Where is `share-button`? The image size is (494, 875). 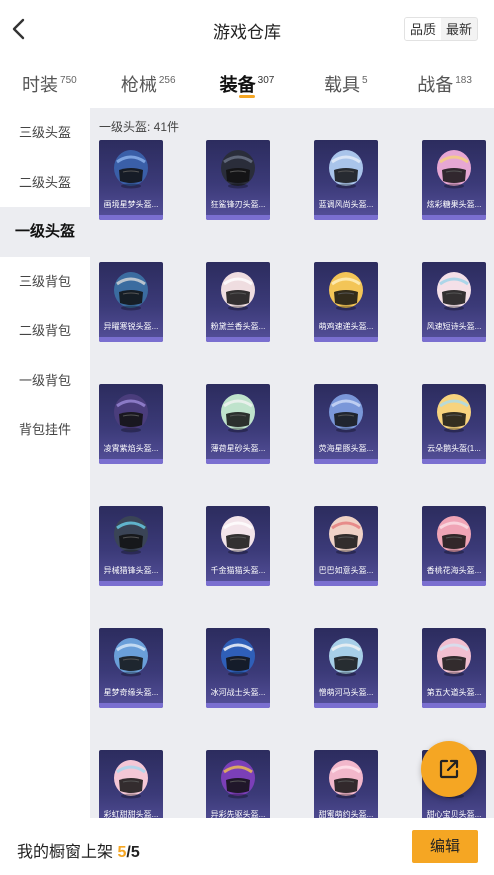 share-button is located at coordinates (449, 769).